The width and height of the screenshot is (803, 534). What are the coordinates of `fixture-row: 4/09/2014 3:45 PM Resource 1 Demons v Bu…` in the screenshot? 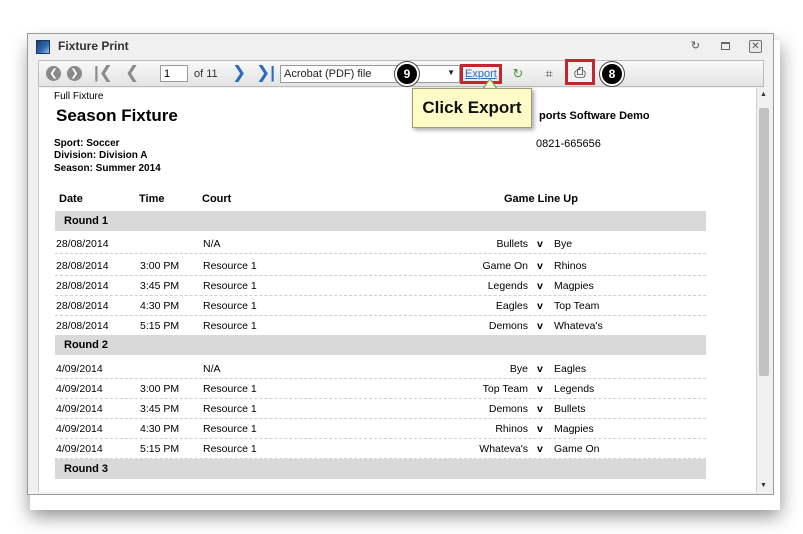 It's located at (380, 409).